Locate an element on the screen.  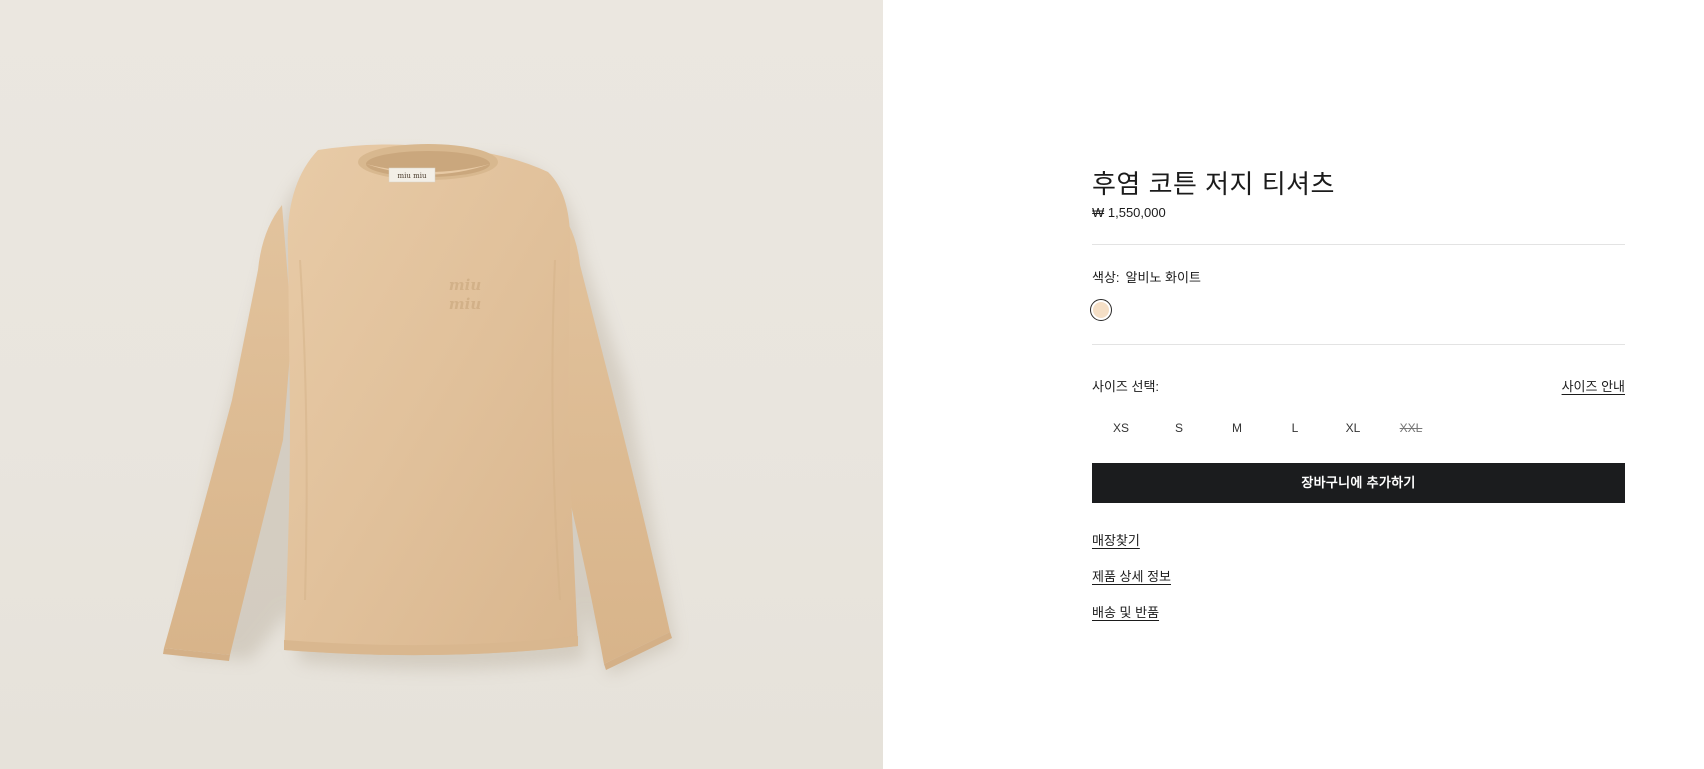
shipping-returns-link: 배송 및 반품 is located at coordinates (1125, 611).